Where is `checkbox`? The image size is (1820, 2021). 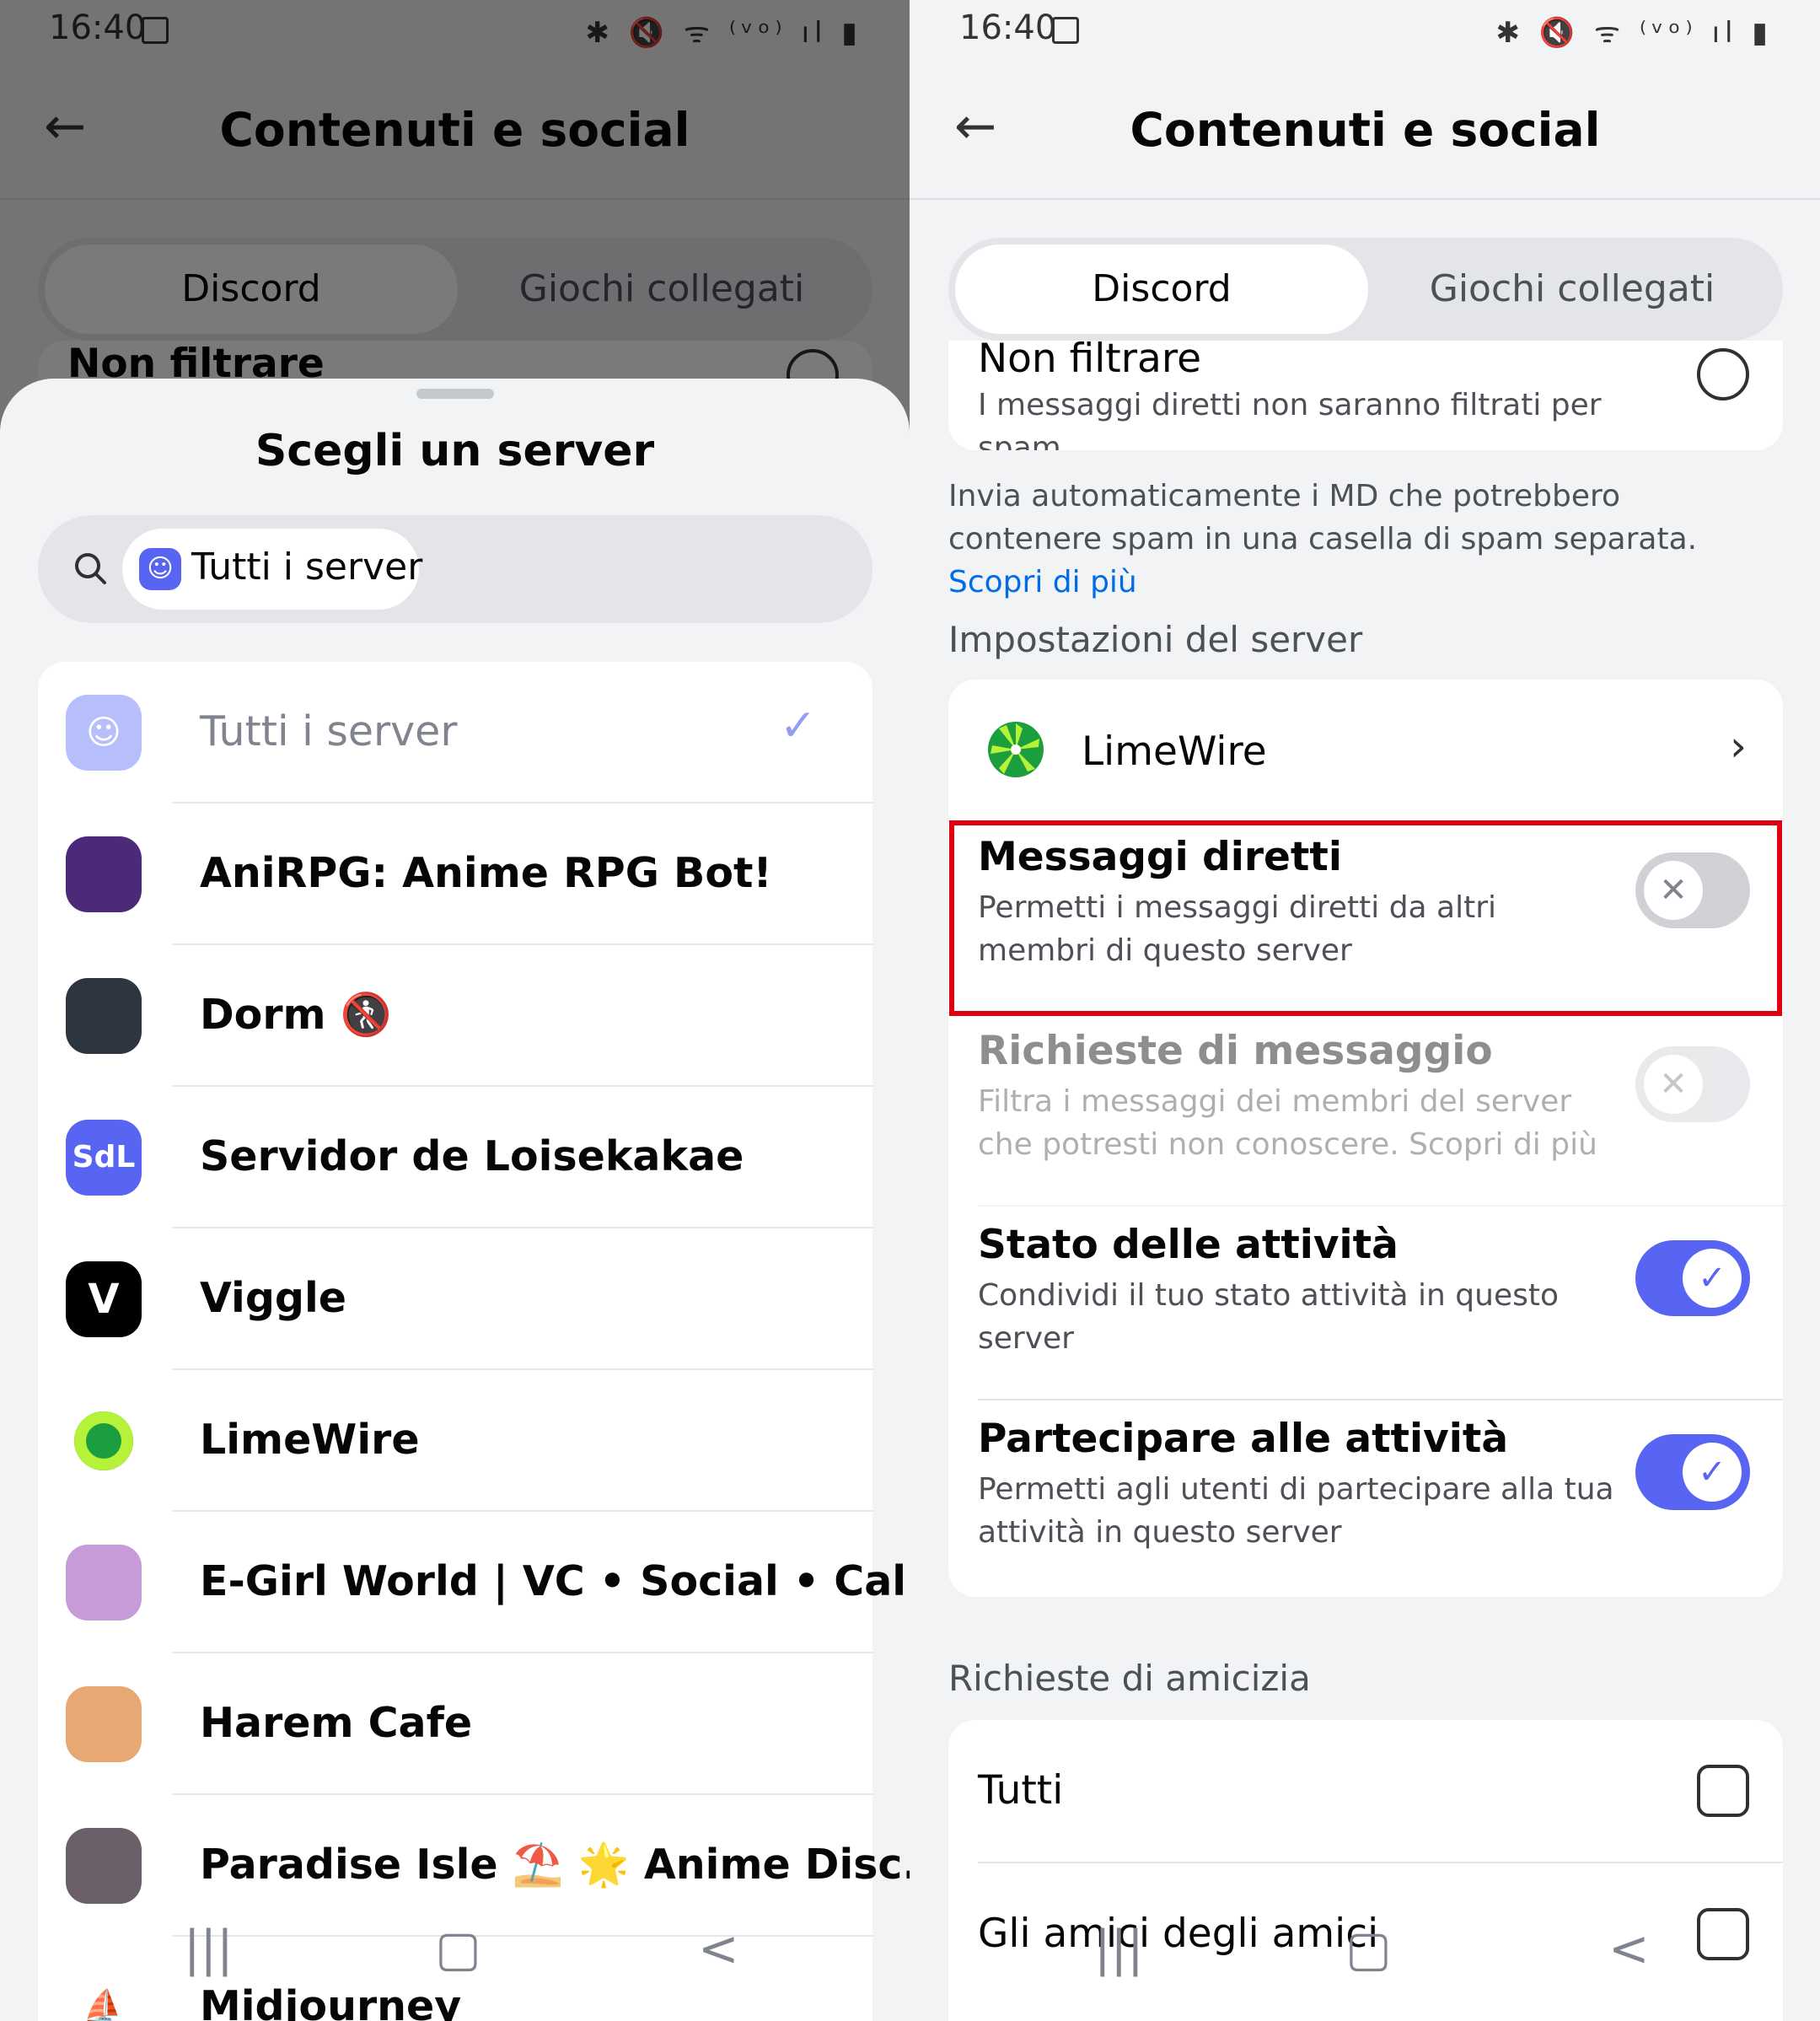
checkbox is located at coordinates (1723, 1791).